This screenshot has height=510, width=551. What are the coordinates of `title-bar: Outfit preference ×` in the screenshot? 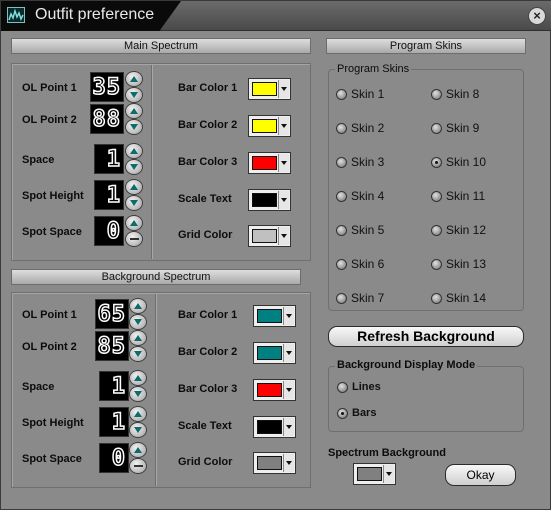 It's located at (276, 16).